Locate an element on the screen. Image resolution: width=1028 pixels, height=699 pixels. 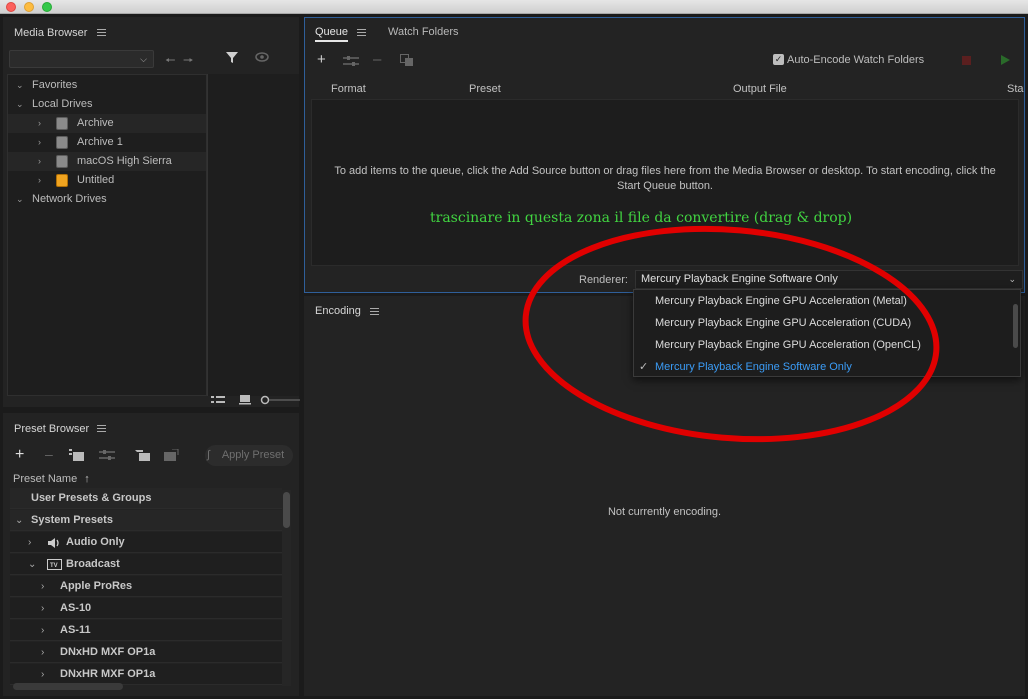
auto-encode-checkbox: ✓ Auto-Encode Watch Folders is located at coordinates (848, 60).